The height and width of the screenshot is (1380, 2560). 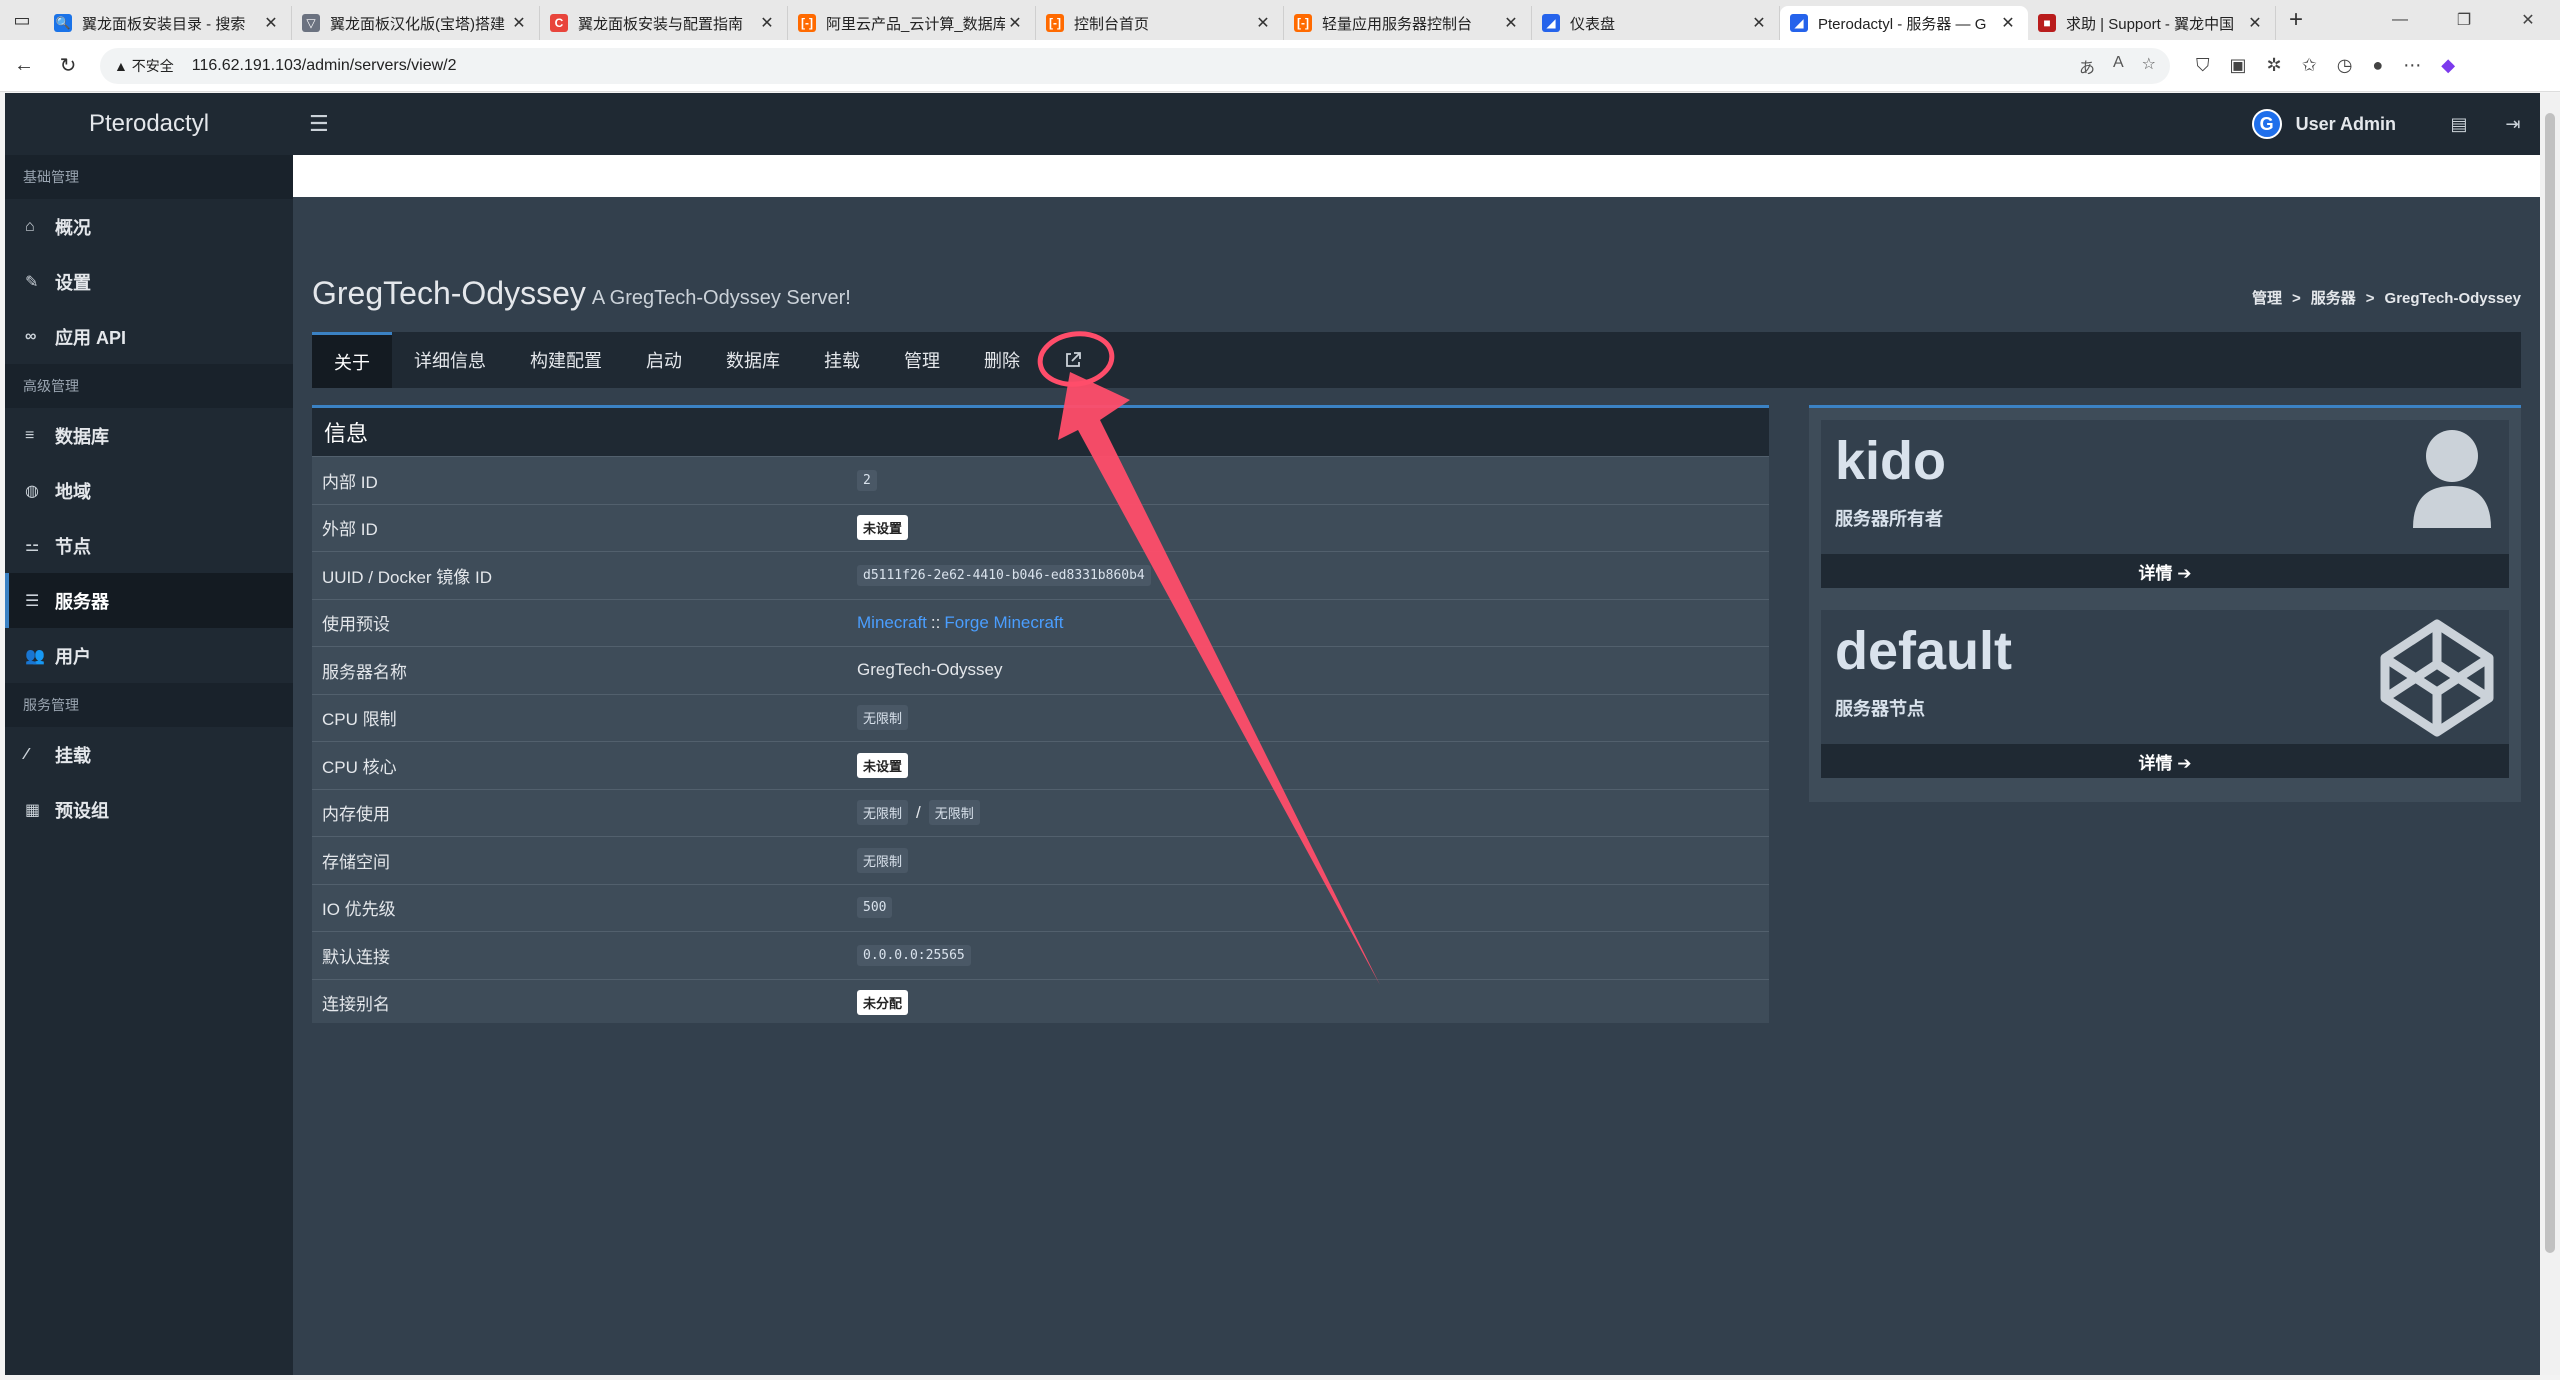 I want to click on profile-icon: ●, so click(x=2377, y=65).